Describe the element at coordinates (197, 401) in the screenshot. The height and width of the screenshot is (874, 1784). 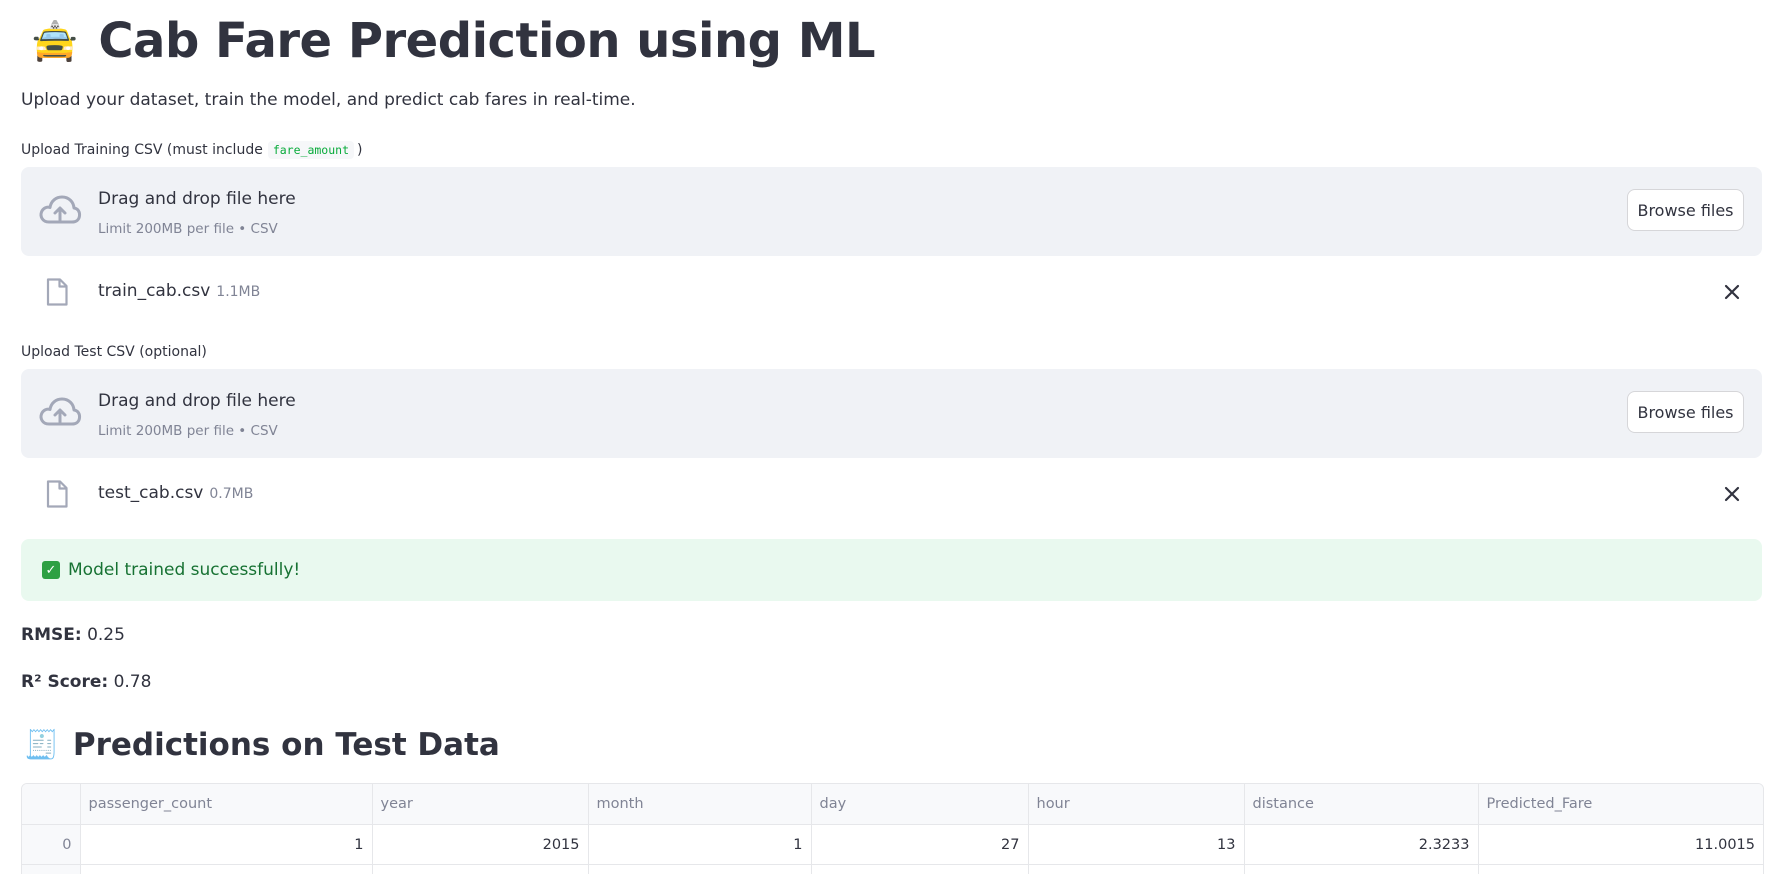
I see `test-drop-title: Drag and drop file here` at that location.